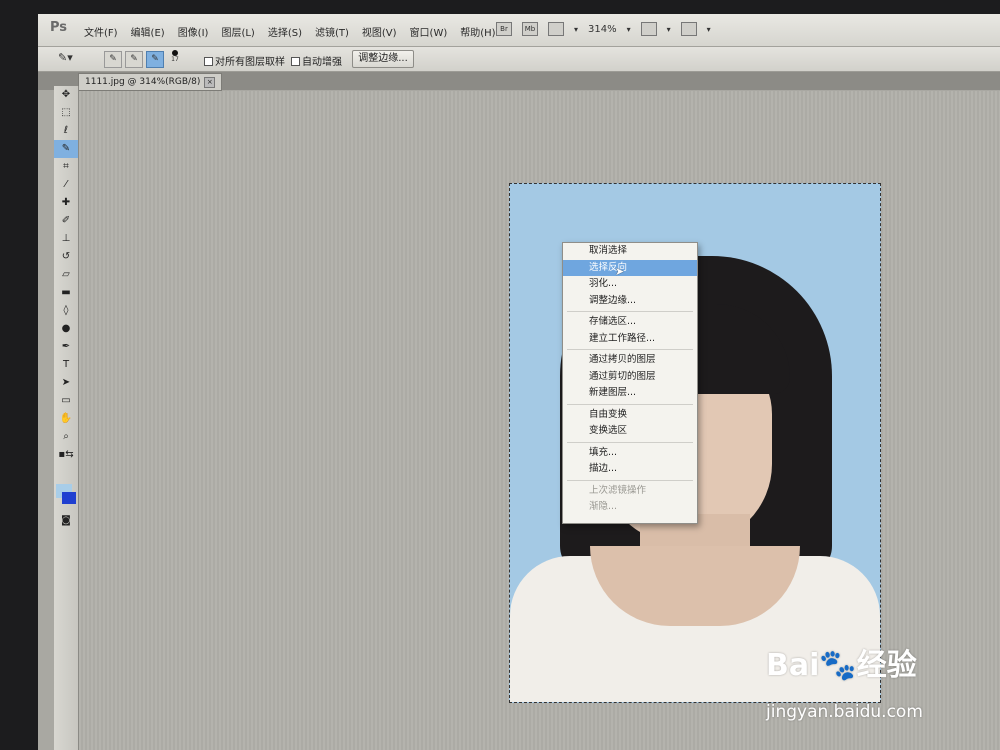 The height and width of the screenshot is (750, 1000). What do you see at coordinates (210, 82) in the screenshot?
I see `close-icon: ×` at bounding box center [210, 82].